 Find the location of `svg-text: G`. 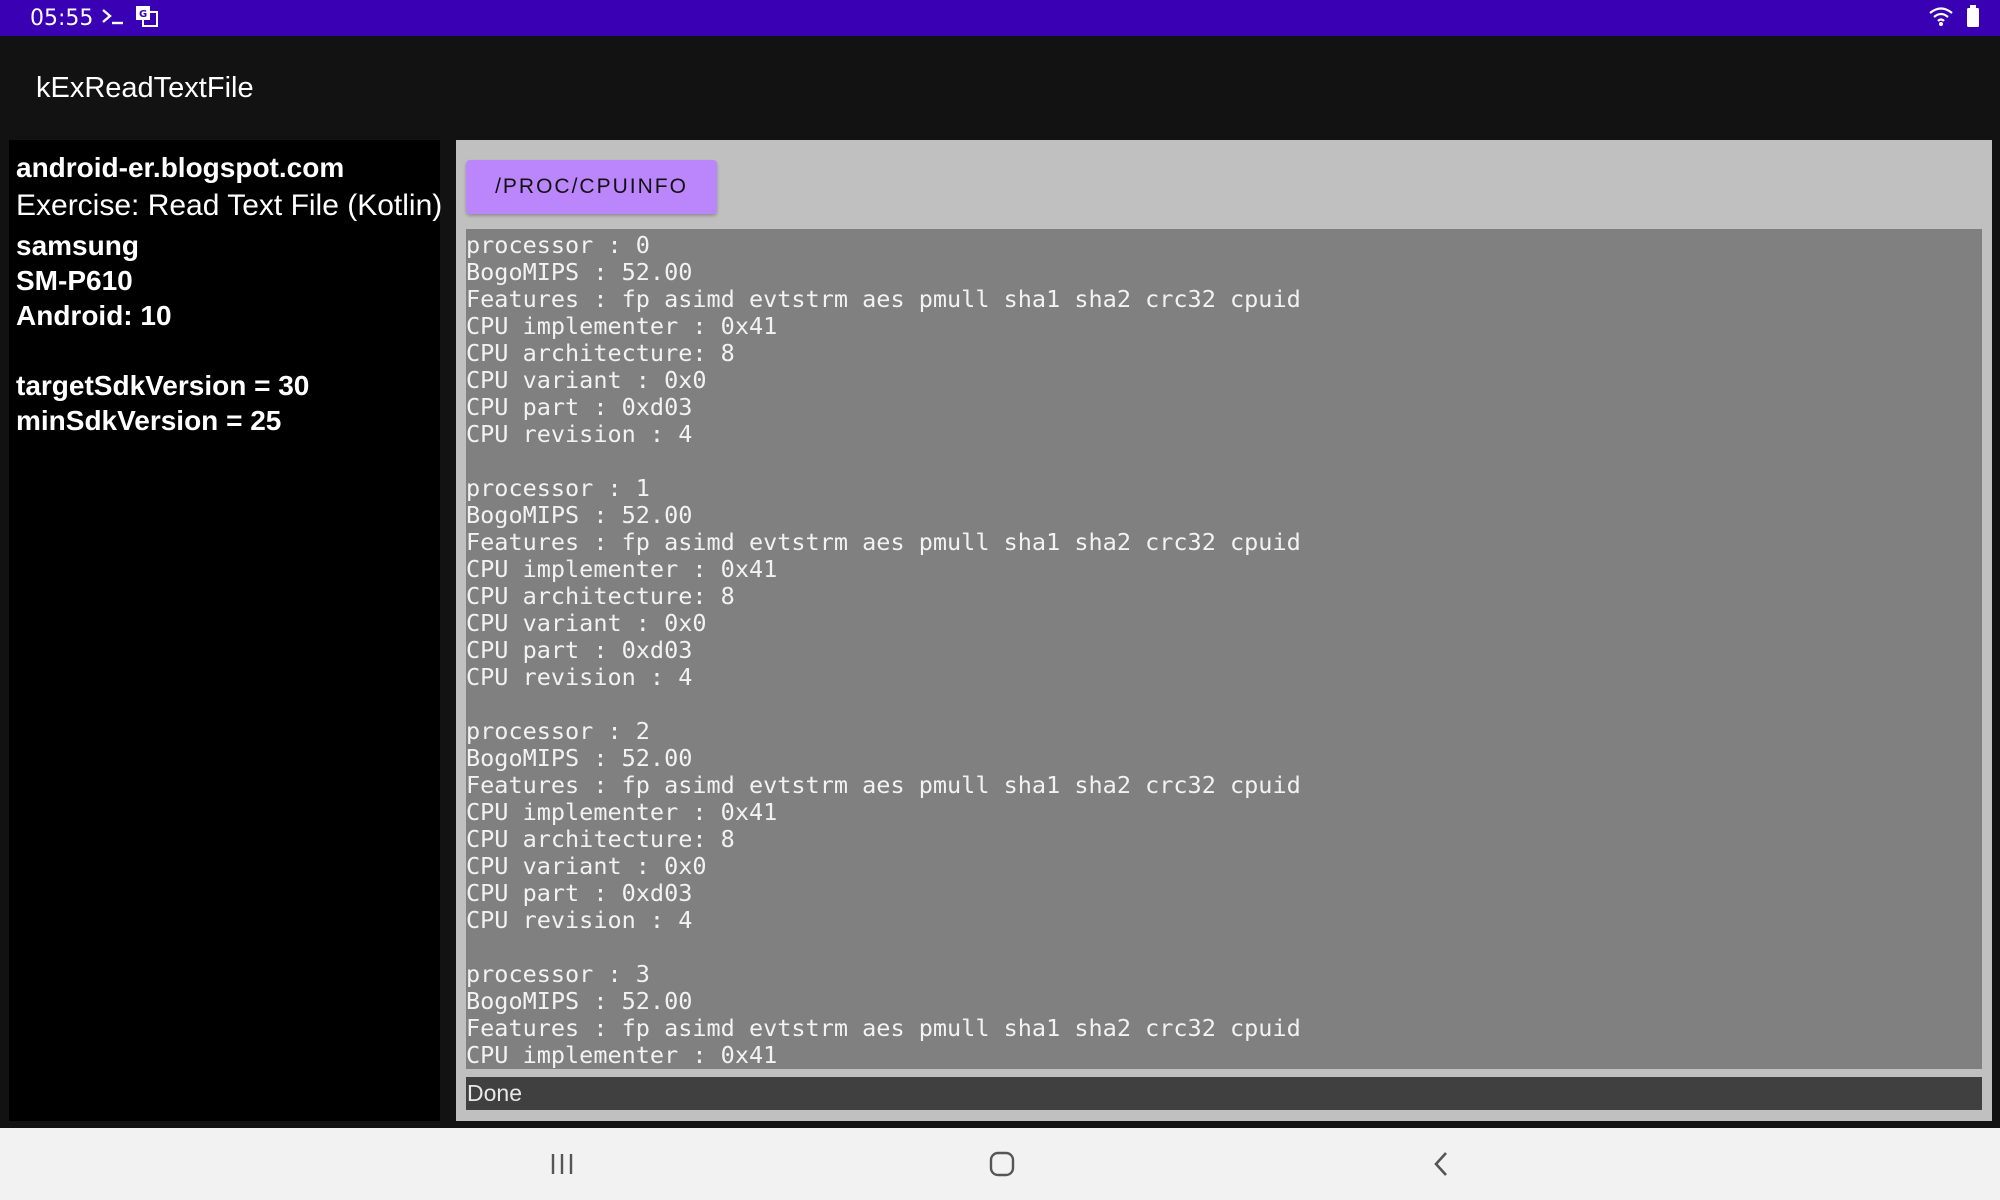

svg-text: G is located at coordinates (143, 14).